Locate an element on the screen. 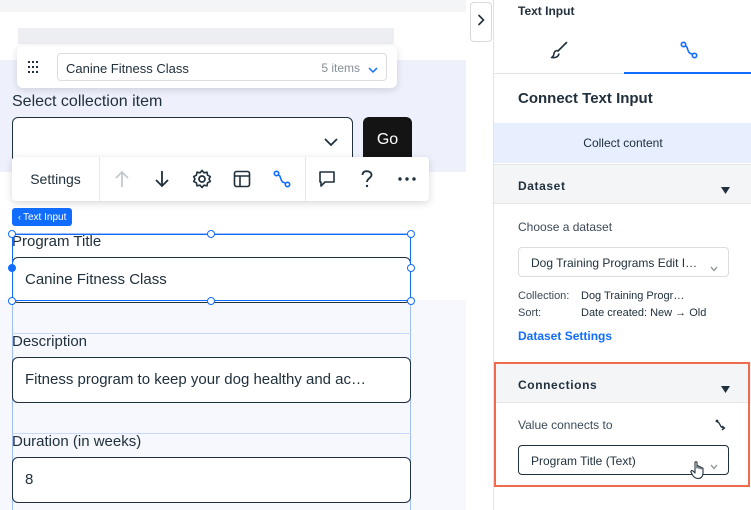 This screenshot has width=751, height=510. sort-value: Date created: New → Old is located at coordinates (644, 313).